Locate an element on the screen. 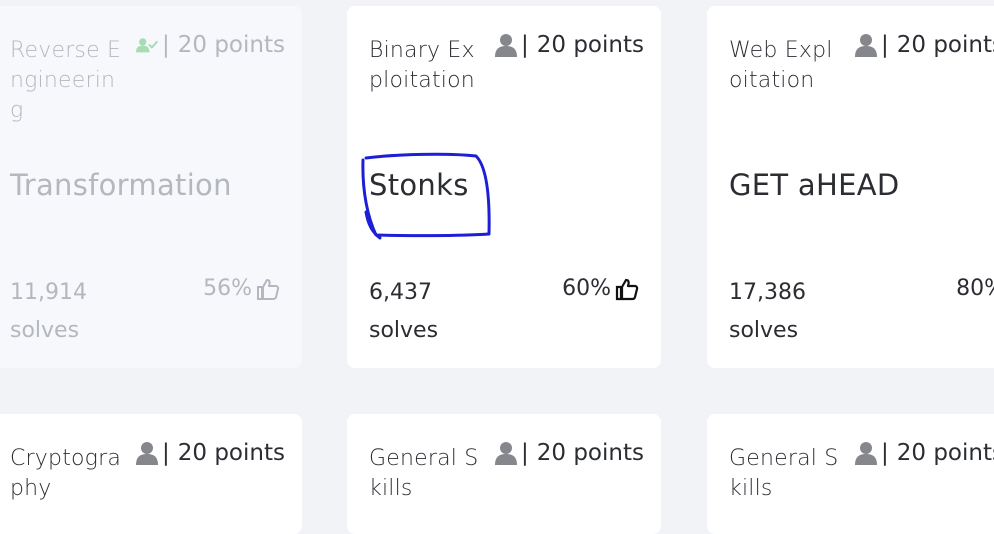  challenge-card: Cryptography | 20 points is located at coordinates (151, 474).